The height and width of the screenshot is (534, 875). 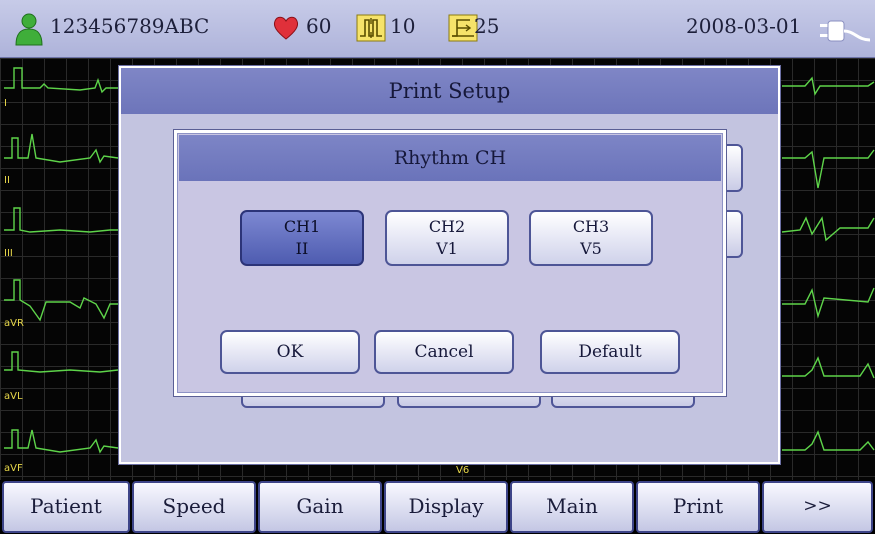 What do you see at coordinates (828, 367) in the screenshot?
I see `ecg-trace-aVL-right` at bounding box center [828, 367].